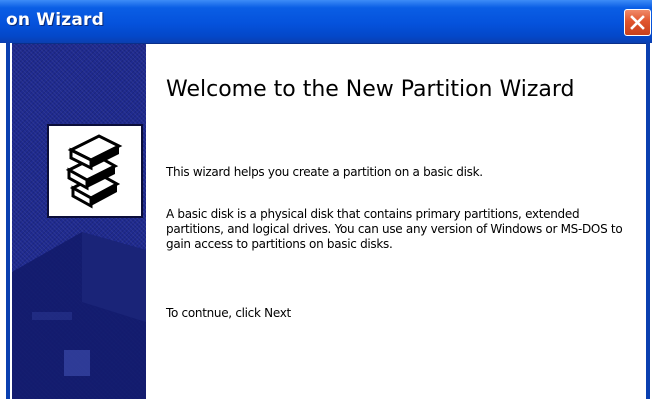 The height and width of the screenshot is (399, 652). What do you see at coordinates (228, 313) in the screenshot?
I see `wizard-continue-text: To contnue, click Next` at bounding box center [228, 313].